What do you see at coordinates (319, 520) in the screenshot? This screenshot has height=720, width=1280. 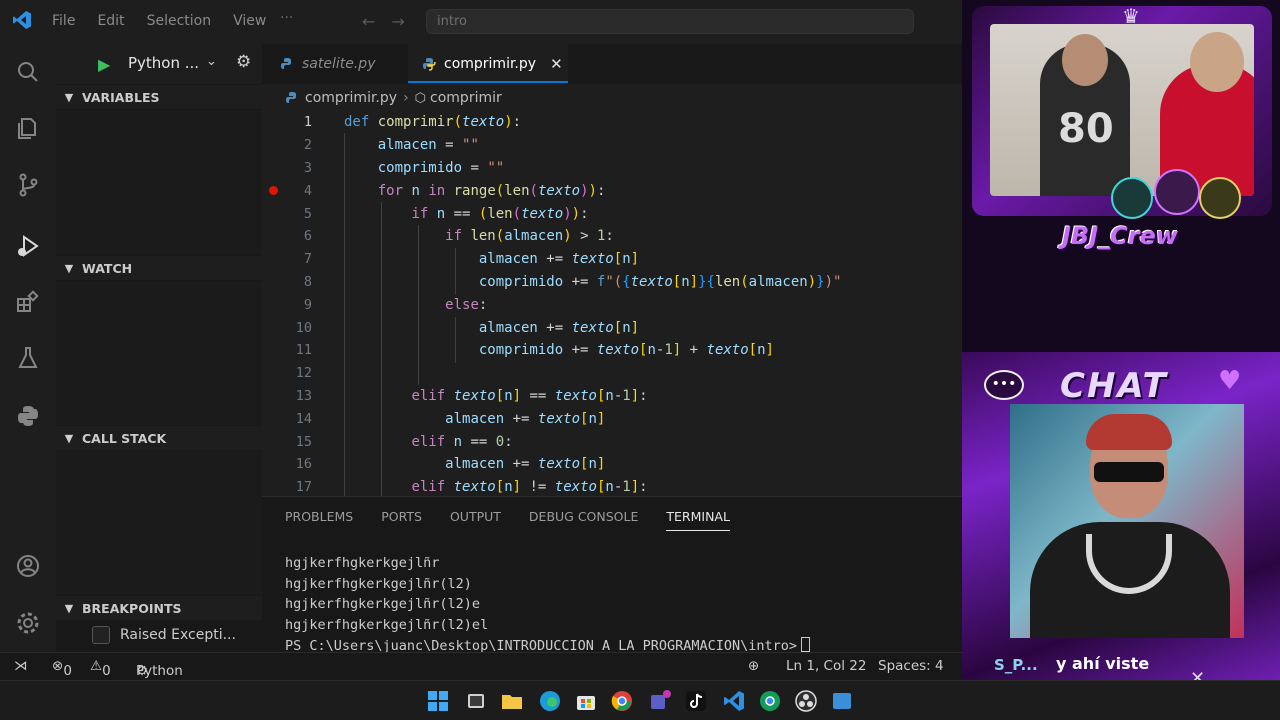 I see `tab-problems: PROBLEMS` at bounding box center [319, 520].